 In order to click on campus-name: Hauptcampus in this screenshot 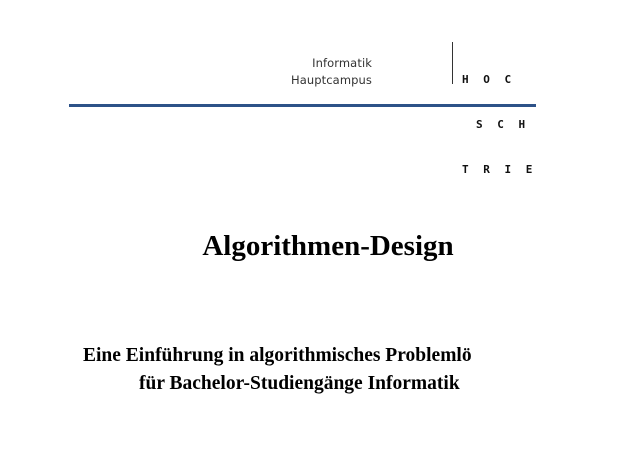, I will do `click(331, 80)`.